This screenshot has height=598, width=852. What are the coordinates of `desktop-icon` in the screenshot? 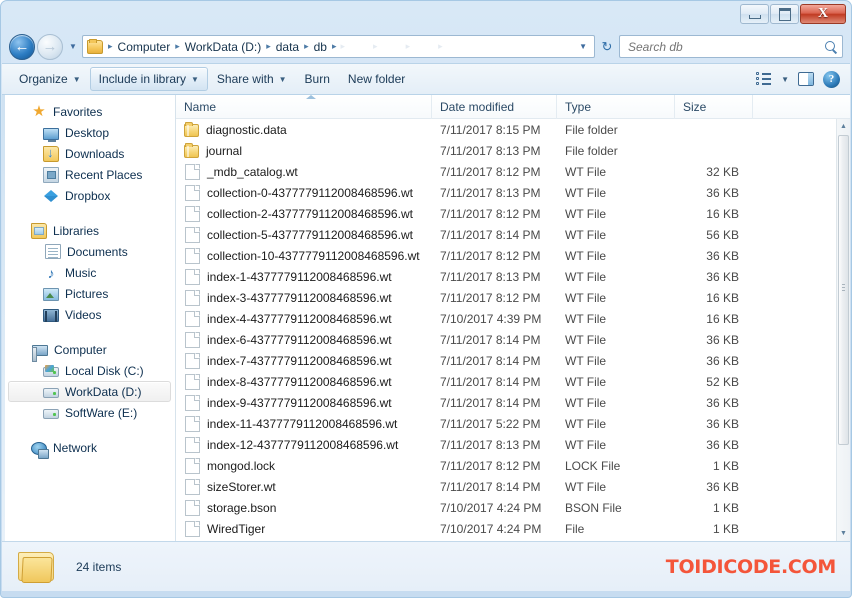 It's located at (51, 134).